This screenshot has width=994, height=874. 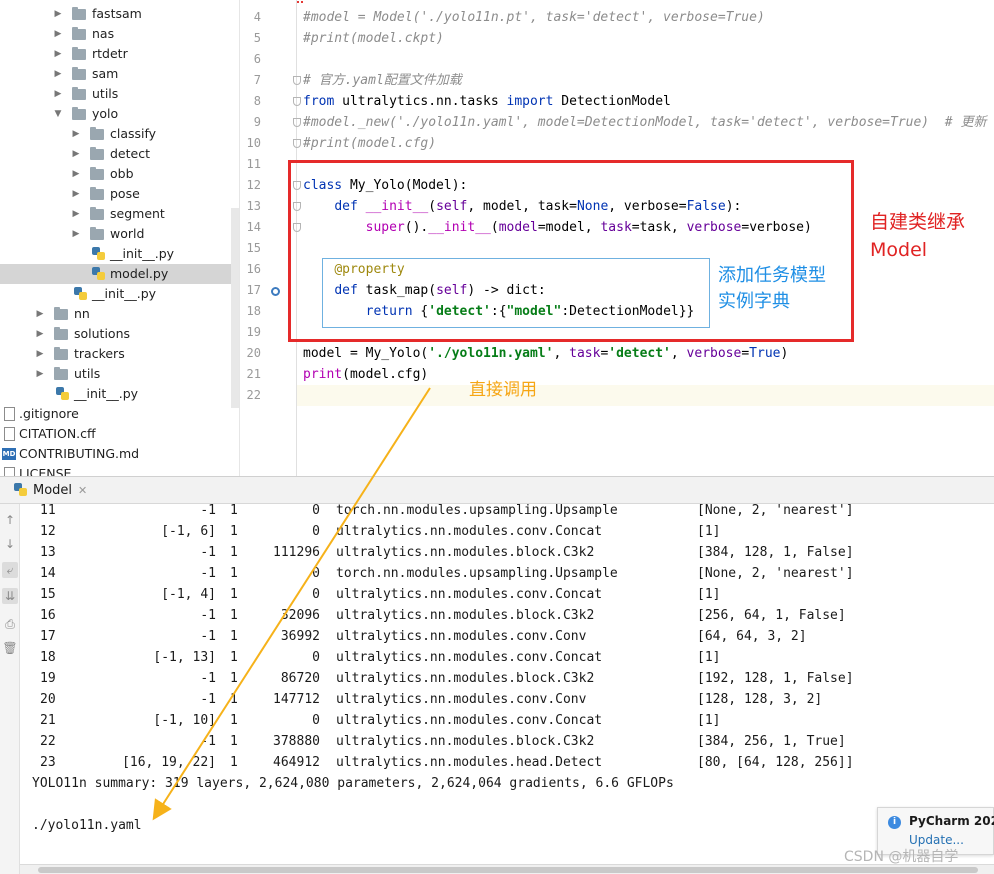 What do you see at coordinates (369, 143) in the screenshot?
I see `code-line: #print(model.cfg)` at bounding box center [369, 143].